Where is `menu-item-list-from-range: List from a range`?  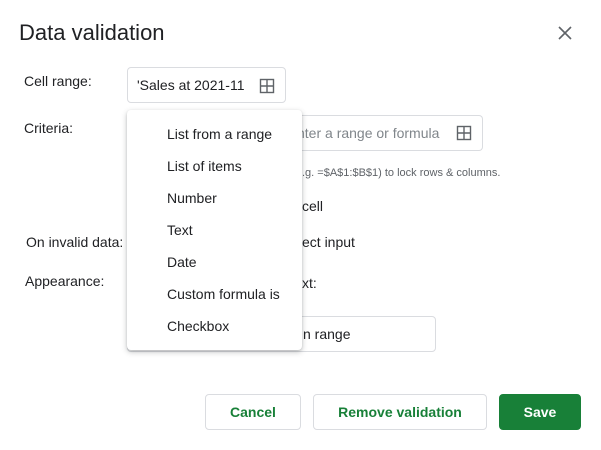
menu-item-list-from-range: List from a range is located at coordinates (214, 134).